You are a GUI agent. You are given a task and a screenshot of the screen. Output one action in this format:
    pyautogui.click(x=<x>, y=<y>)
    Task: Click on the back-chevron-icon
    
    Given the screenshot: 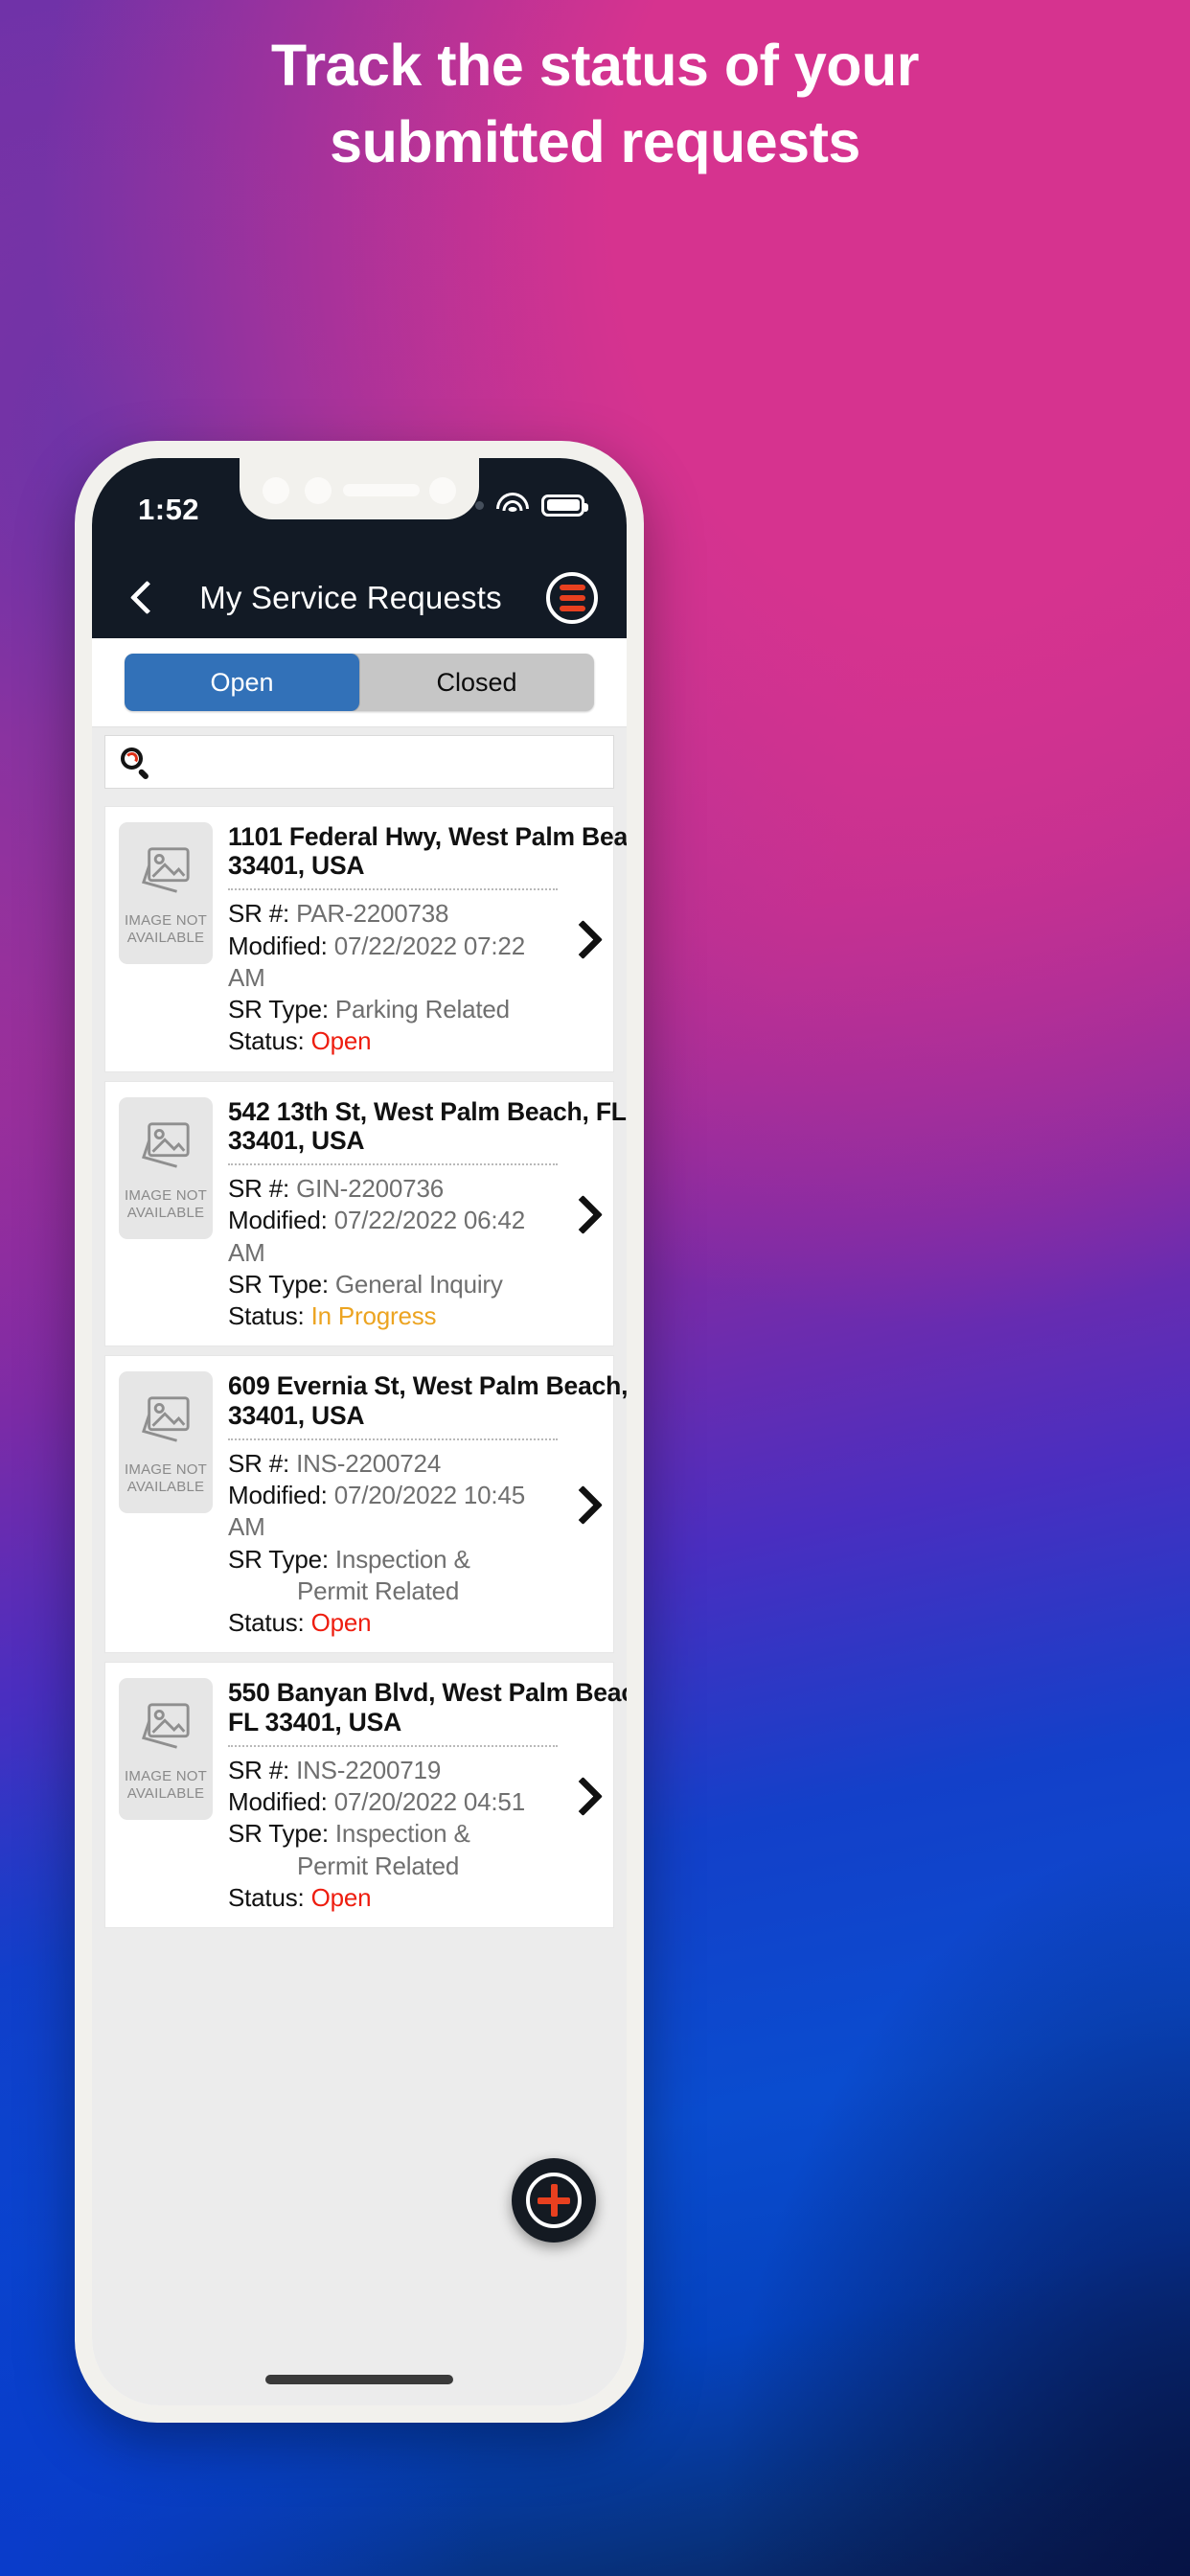 What is the action you would take?
    pyautogui.click(x=142, y=598)
    